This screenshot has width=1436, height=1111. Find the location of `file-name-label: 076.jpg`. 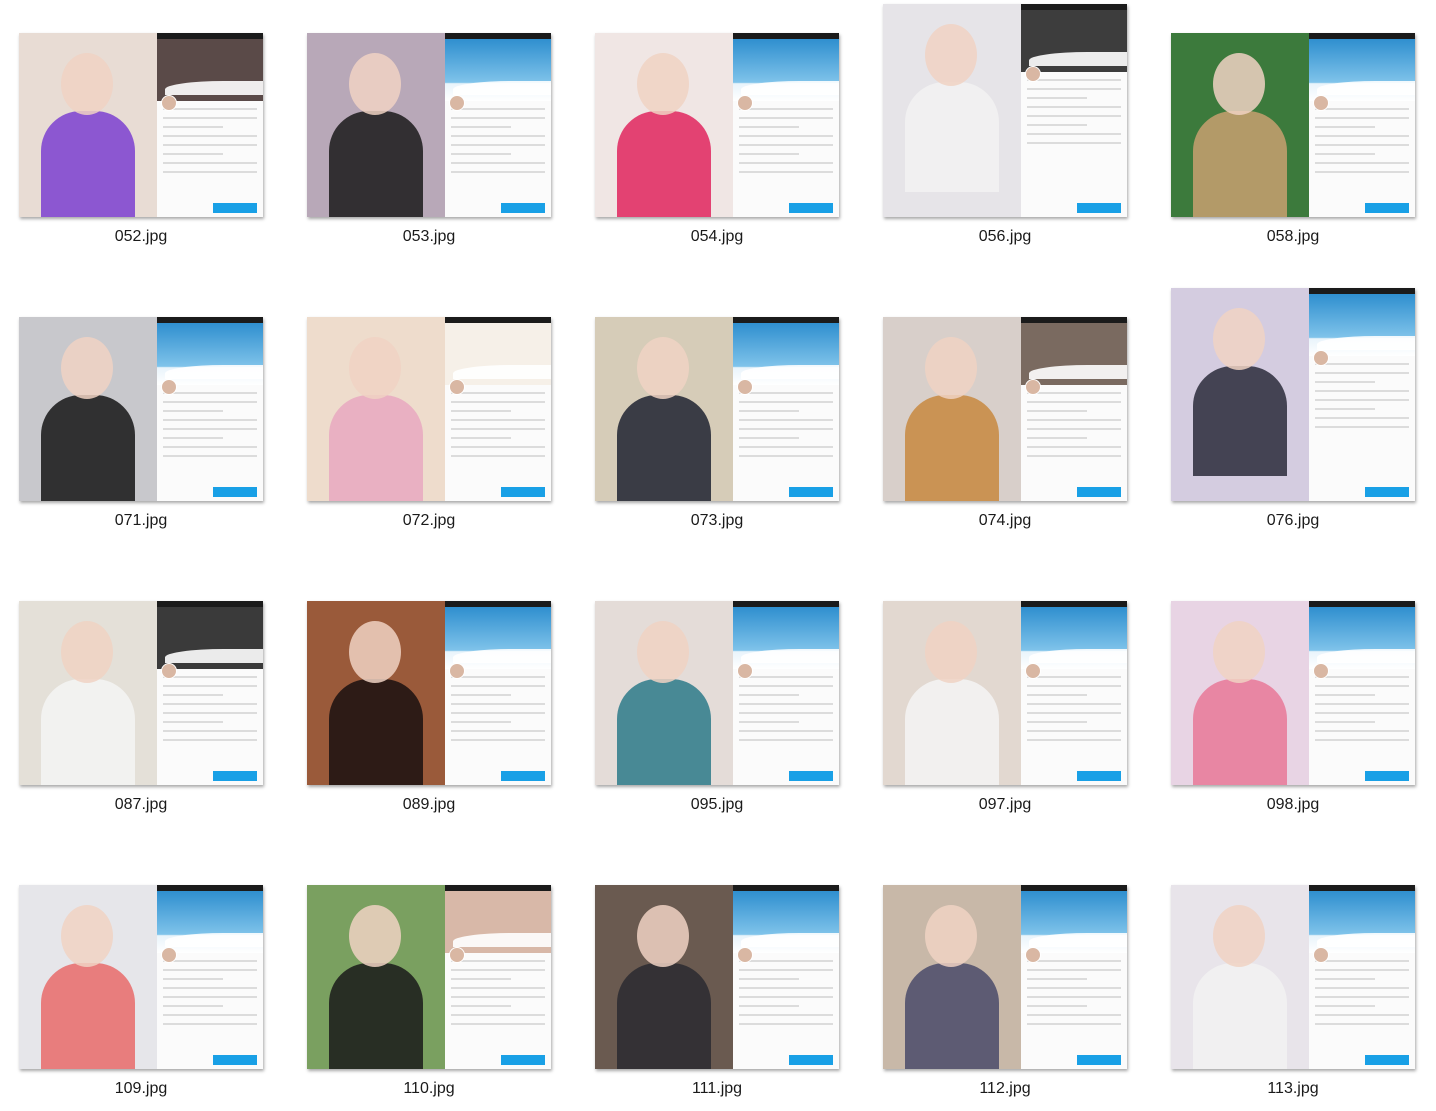

file-name-label: 076.jpg is located at coordinates (1293, 521).